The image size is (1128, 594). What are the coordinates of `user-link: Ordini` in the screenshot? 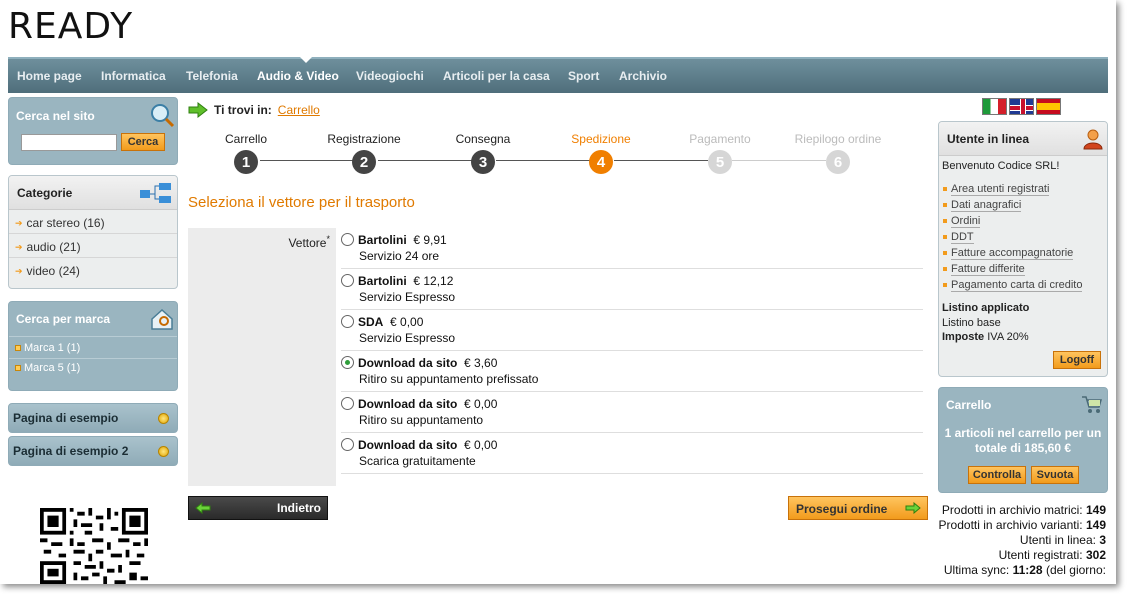 It's located at (1012, 221).